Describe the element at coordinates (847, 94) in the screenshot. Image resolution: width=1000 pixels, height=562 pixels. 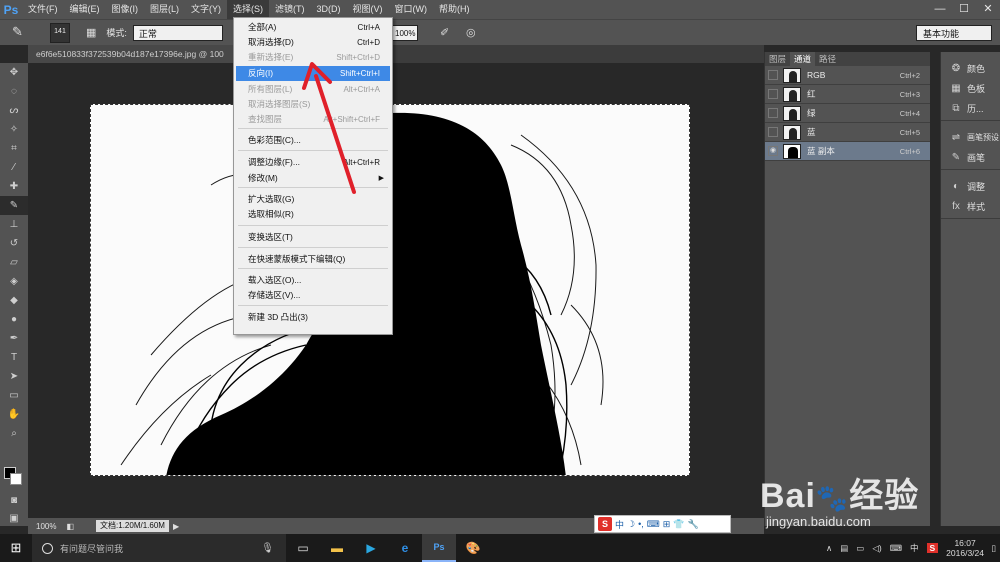
I see `channel-row: 红 Ctrl+3` at that location.